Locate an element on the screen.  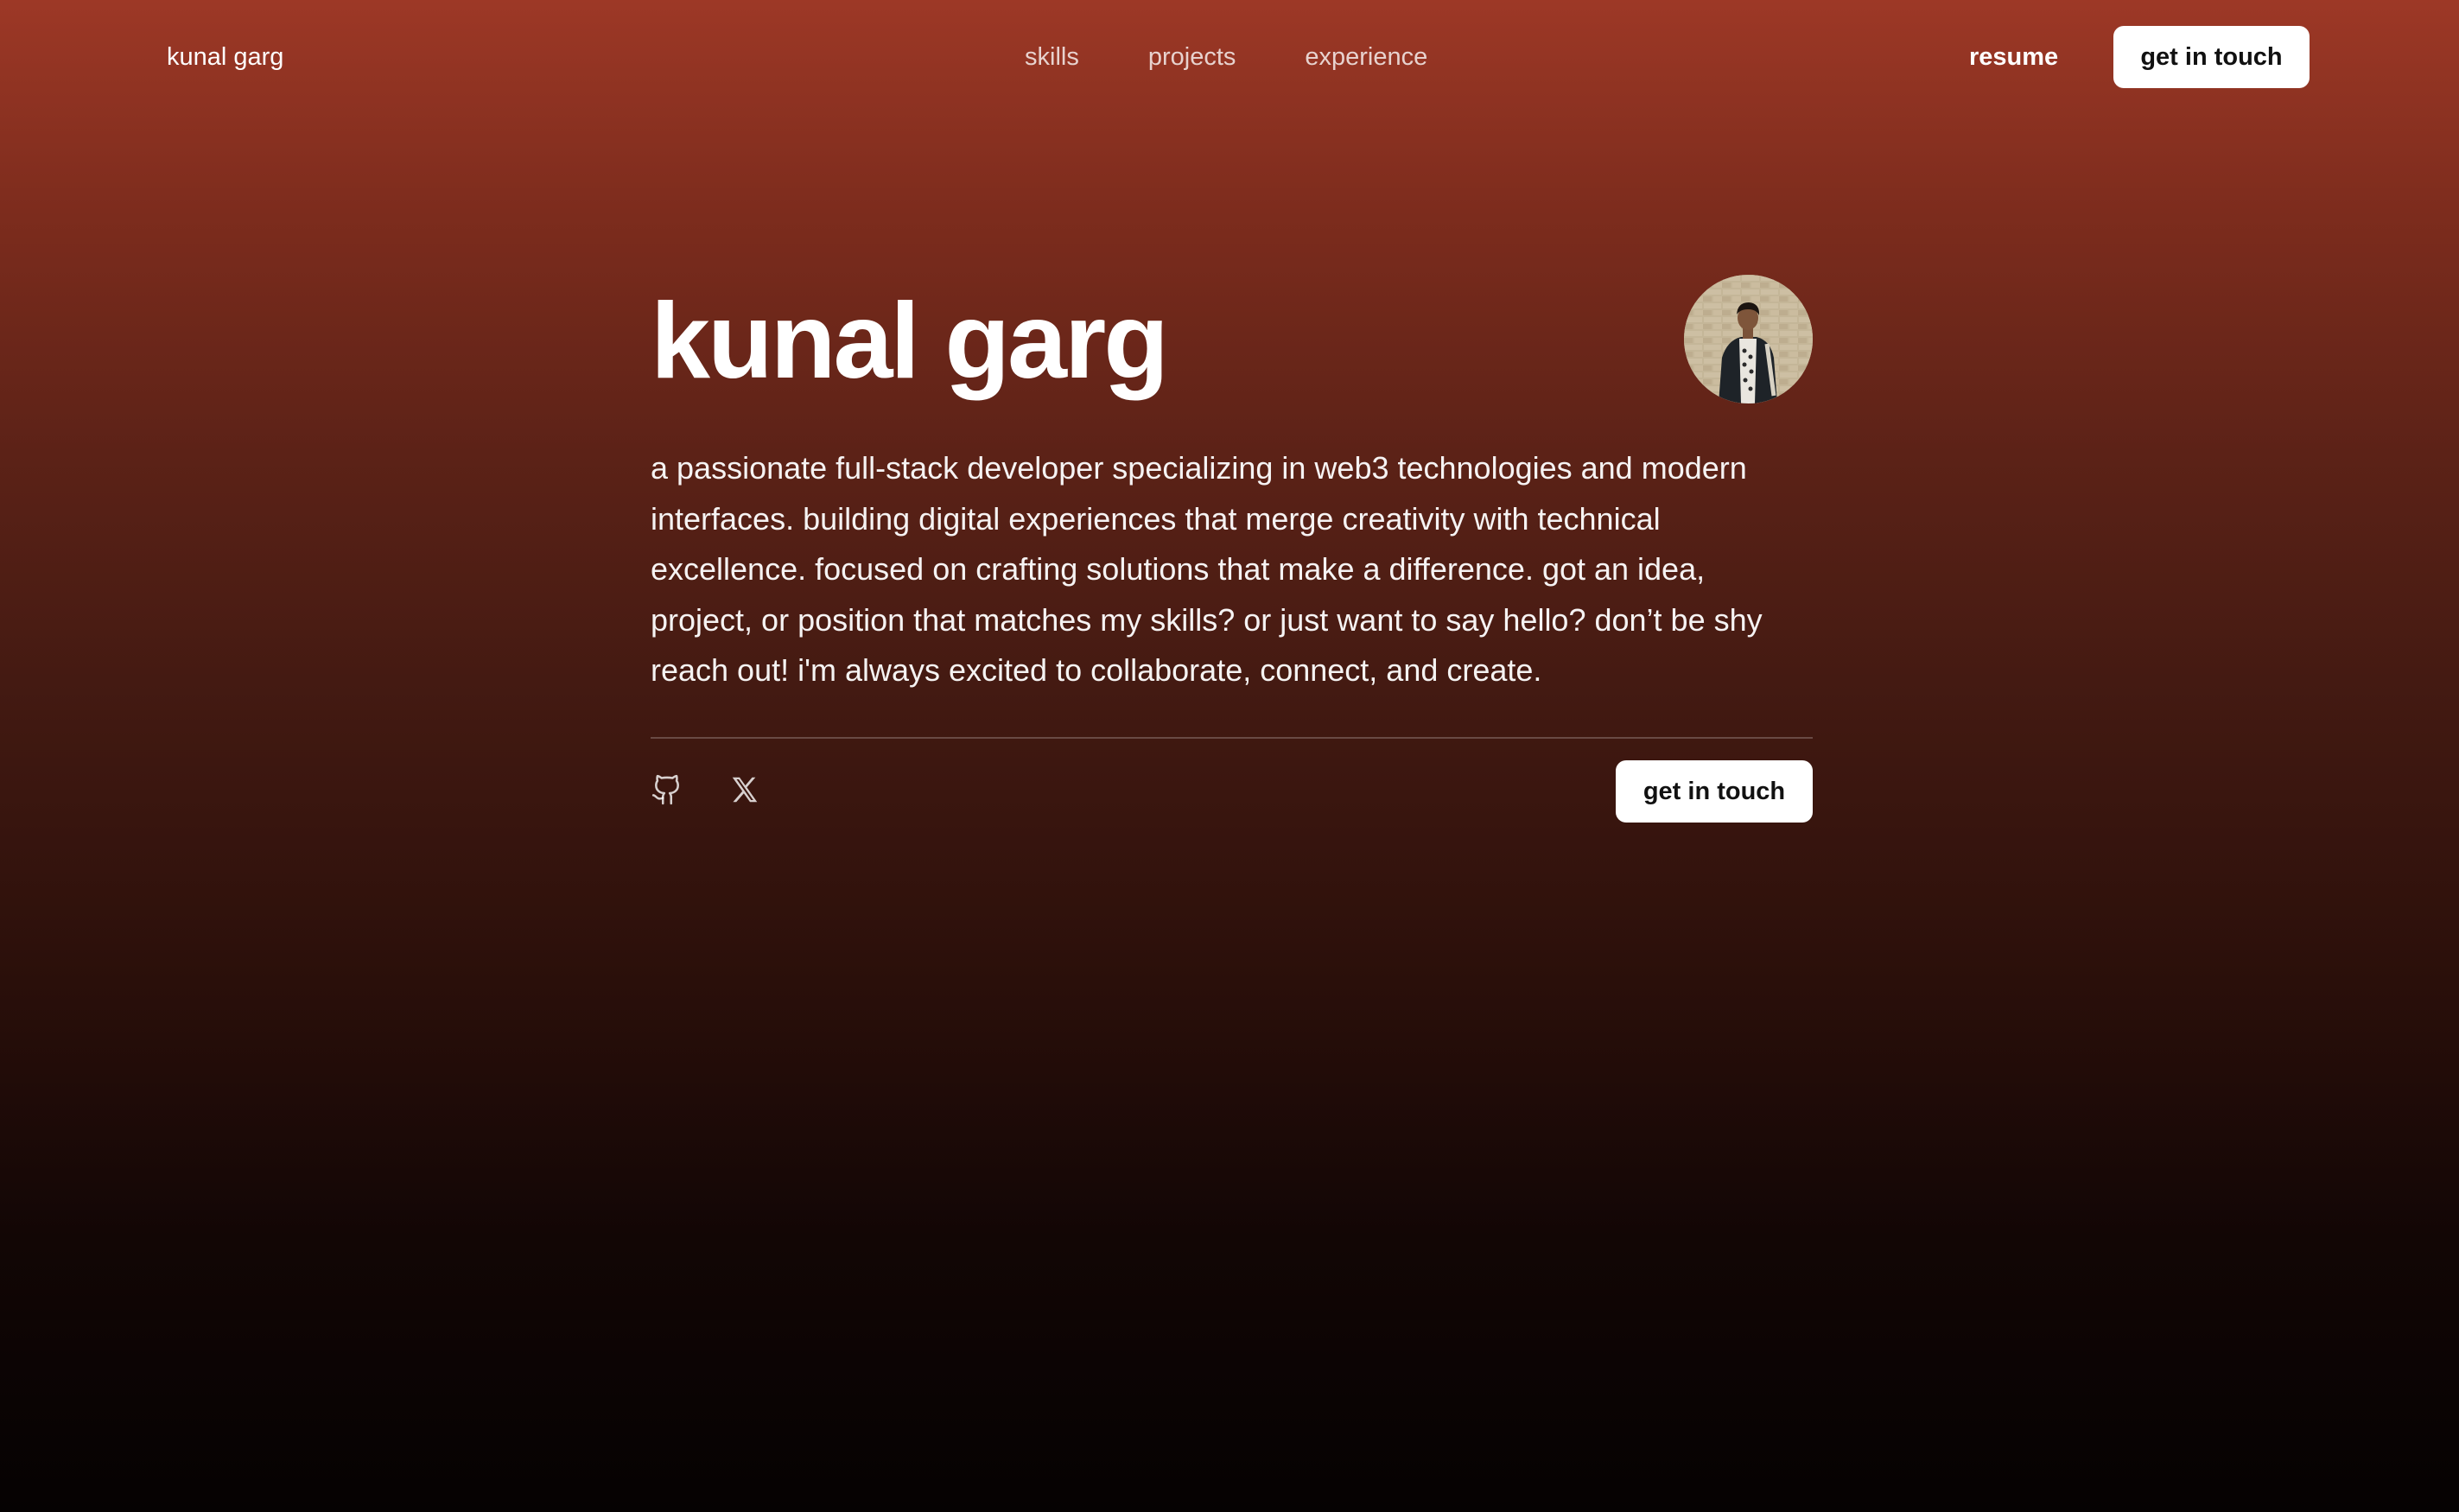
nav-link-experience: experience is located at coordinates (1366, 57).